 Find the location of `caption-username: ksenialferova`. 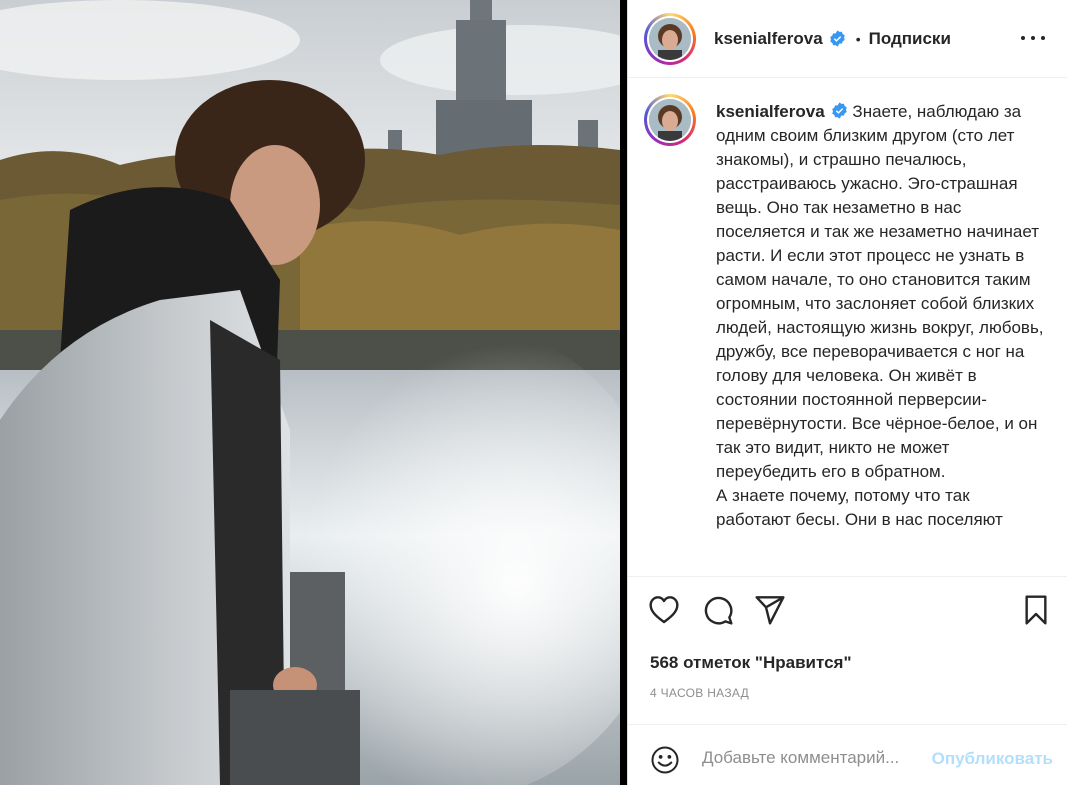

caption-username: ksenialferova is located at coordinates (770, 111).